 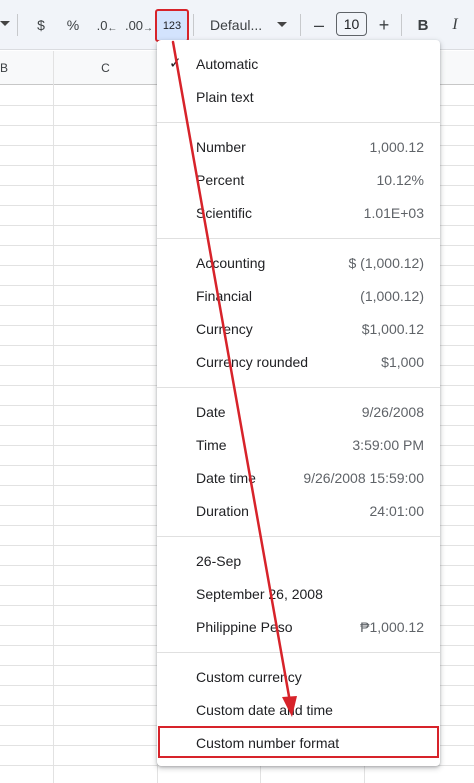 I want to click on menu-item-time: Time 3:59:00 PM, so click(x=298, y=445).